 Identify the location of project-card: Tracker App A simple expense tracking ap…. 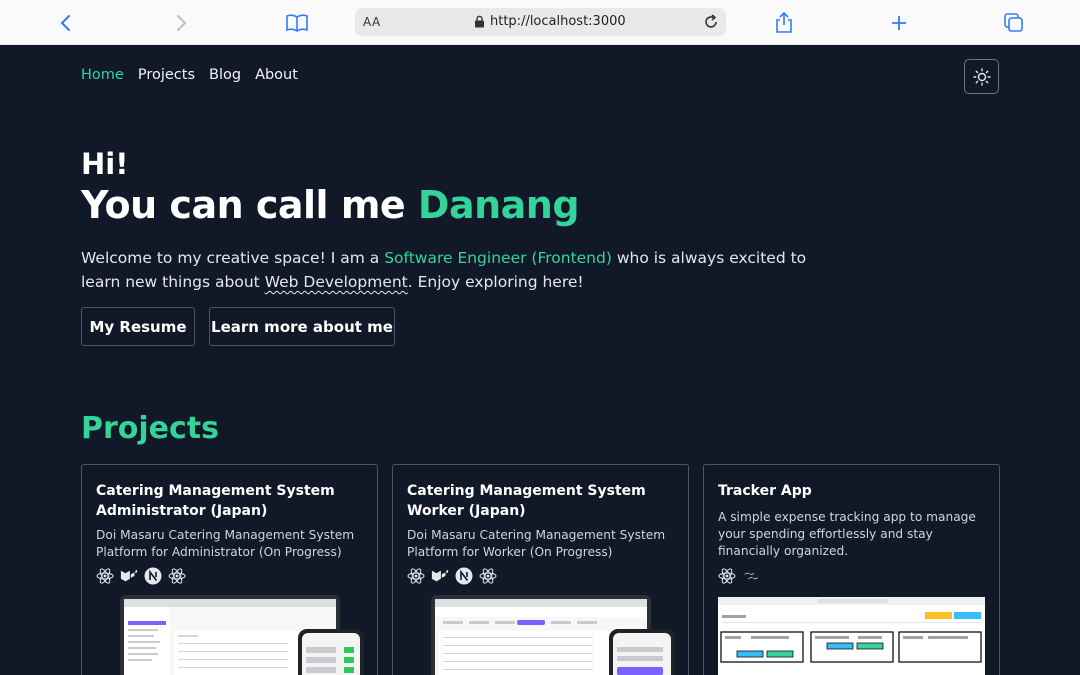
(851, 569).